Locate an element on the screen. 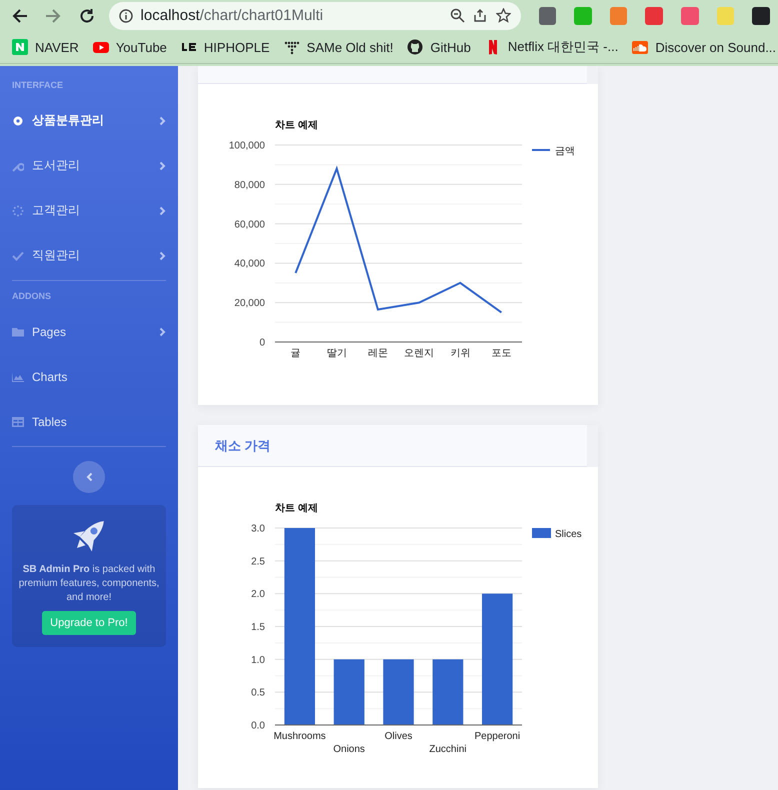 The height and width of the screenshot is (790, 778). x-tick-label: 키위 is located at coordinates (460, 353).